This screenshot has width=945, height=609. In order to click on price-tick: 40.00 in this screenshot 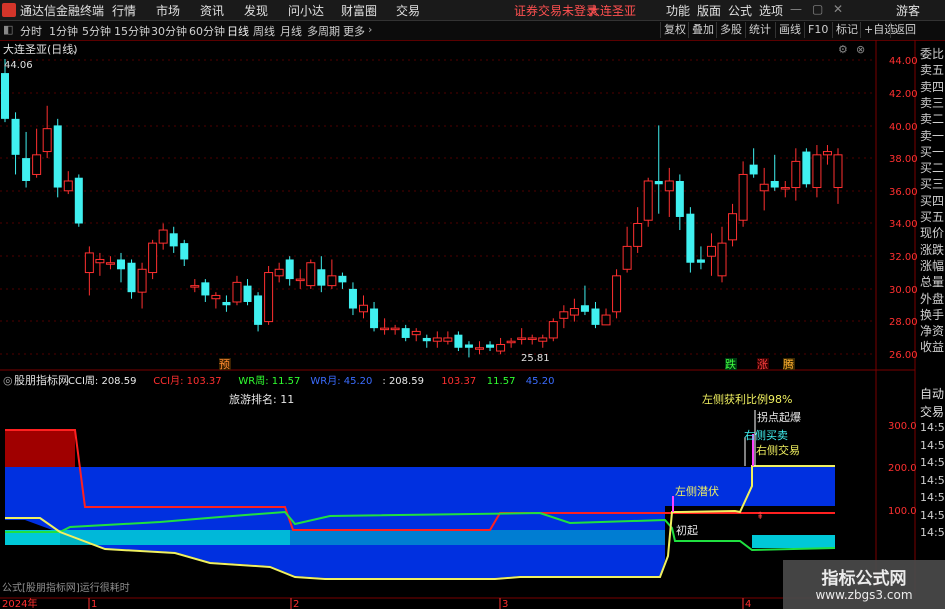, I will do `click(903, 127)`.